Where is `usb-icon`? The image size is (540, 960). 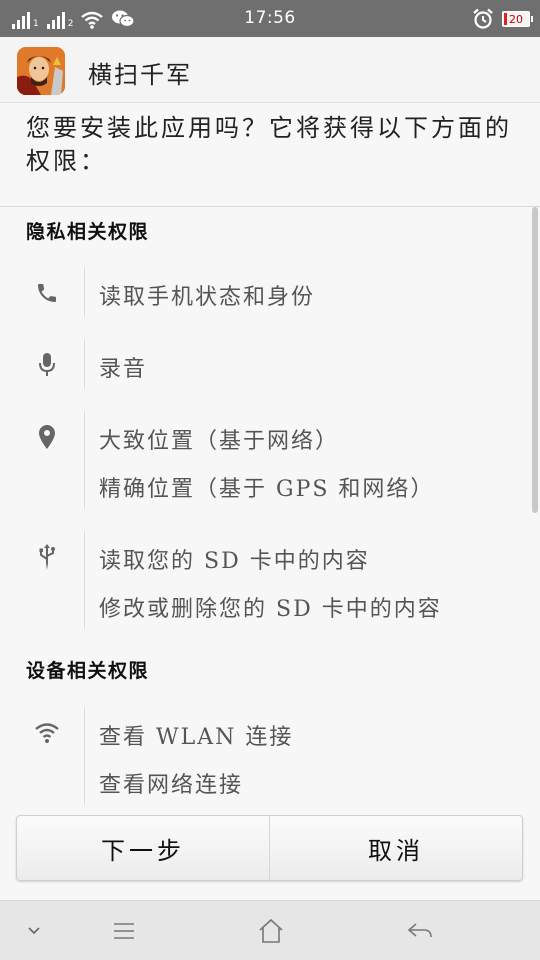 usb-icon is located at coordinates (47, 557).